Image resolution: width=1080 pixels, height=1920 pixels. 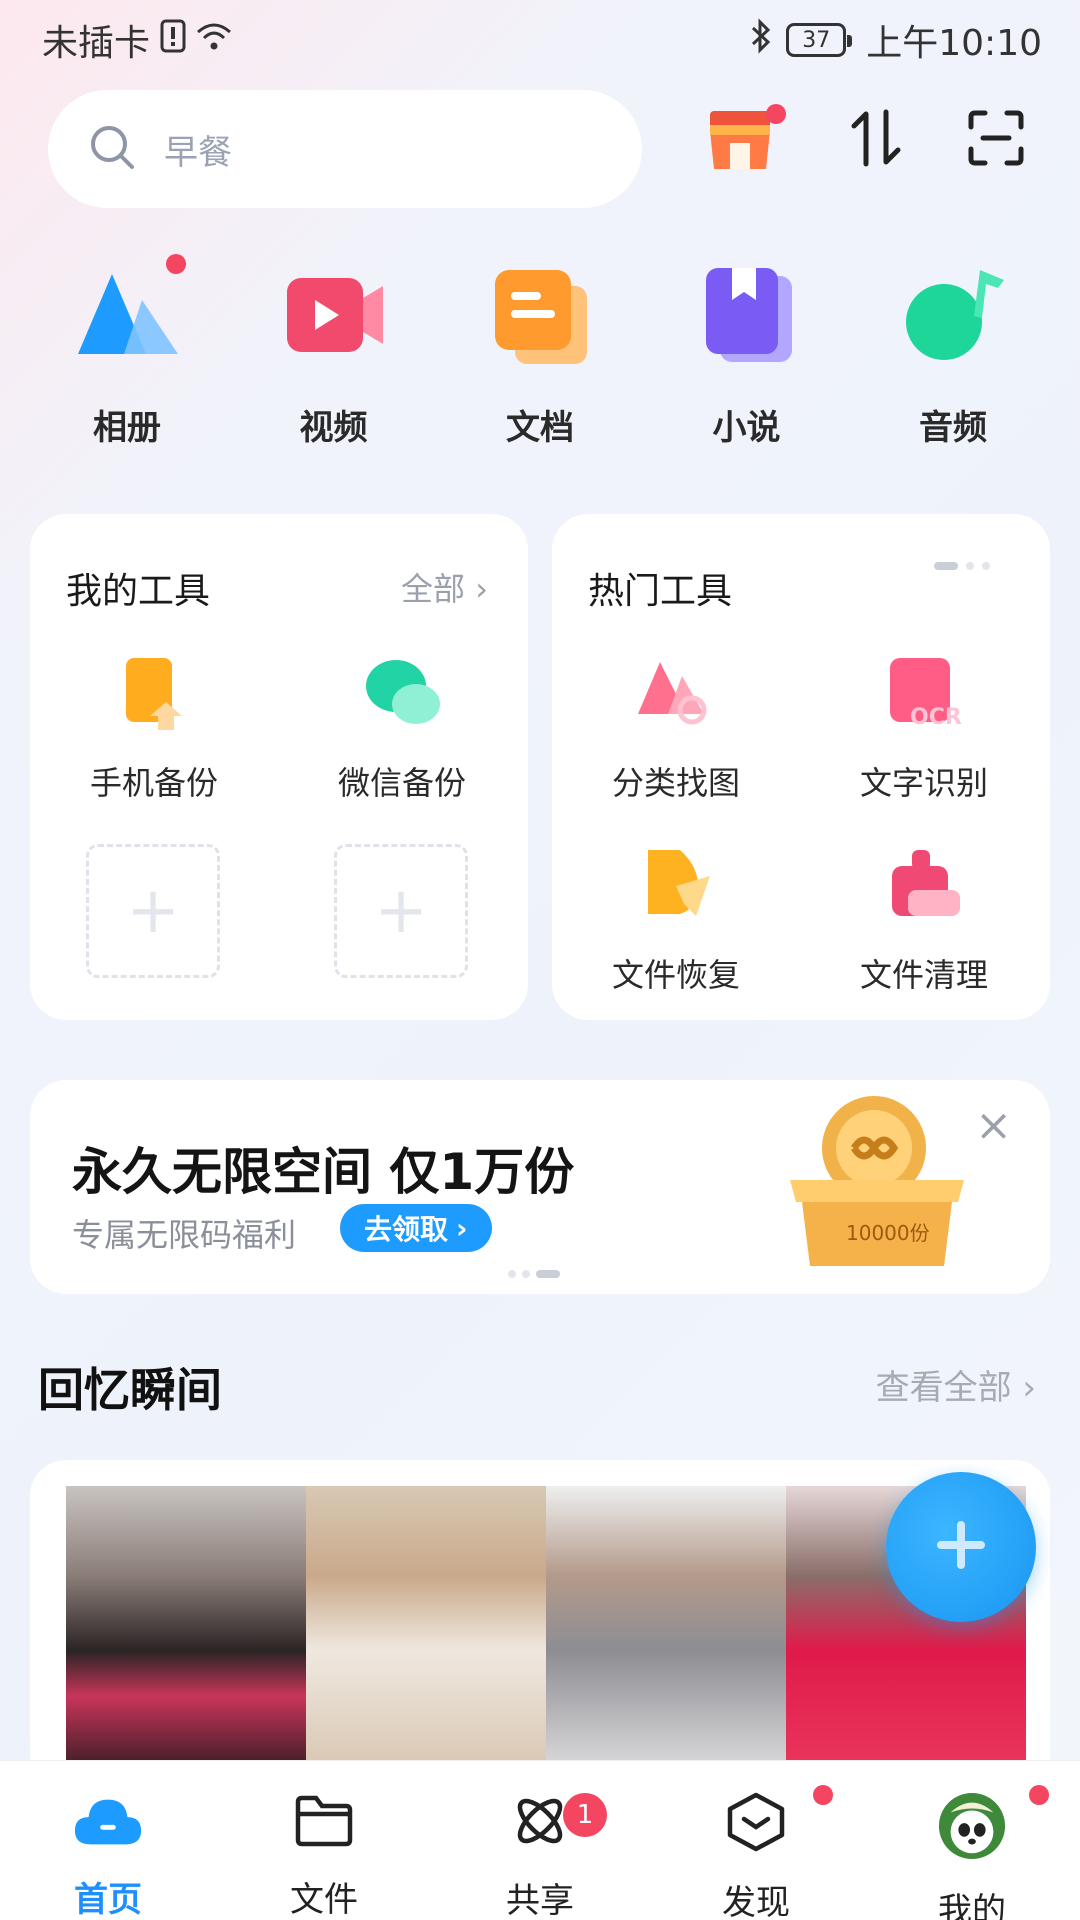 What do you see at coordinates (279, 767) in the screenshot?
I see `my-tools-card: 我的工具 全部 › 手机备份 微信备份 + +` at bounding box center [279, 767].